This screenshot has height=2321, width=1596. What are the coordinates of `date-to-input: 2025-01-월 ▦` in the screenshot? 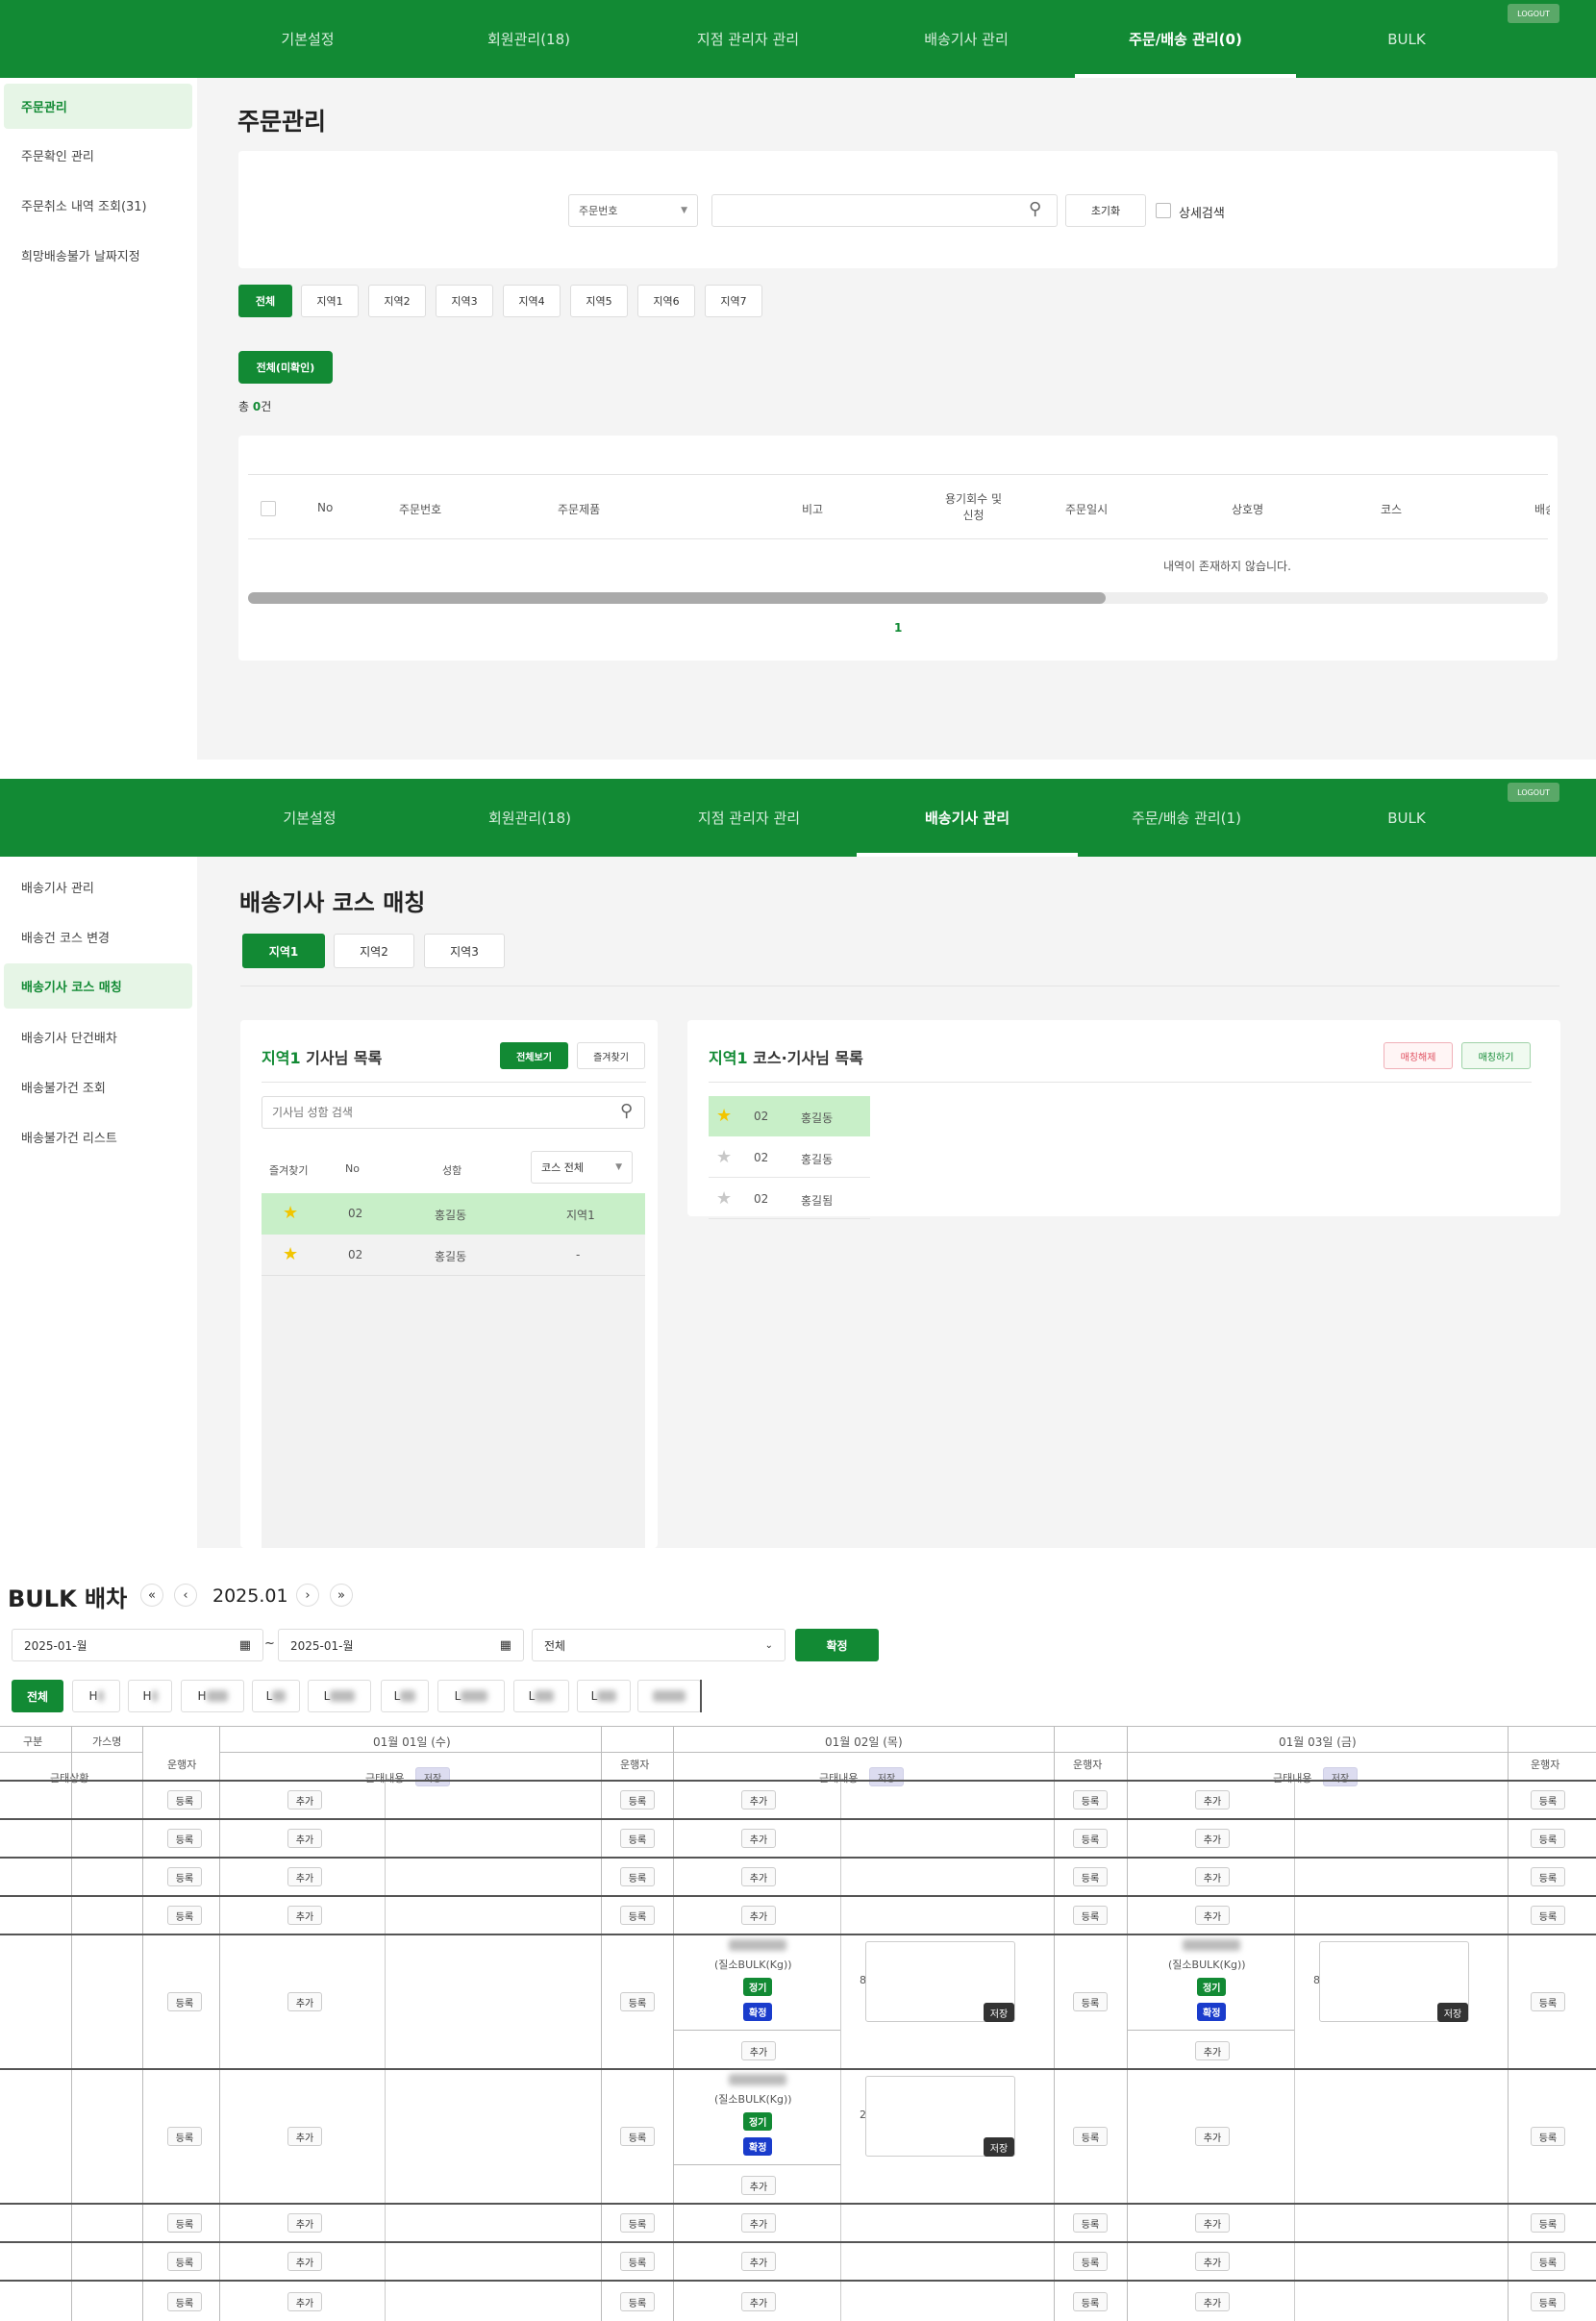 It's located at (401, 1645).